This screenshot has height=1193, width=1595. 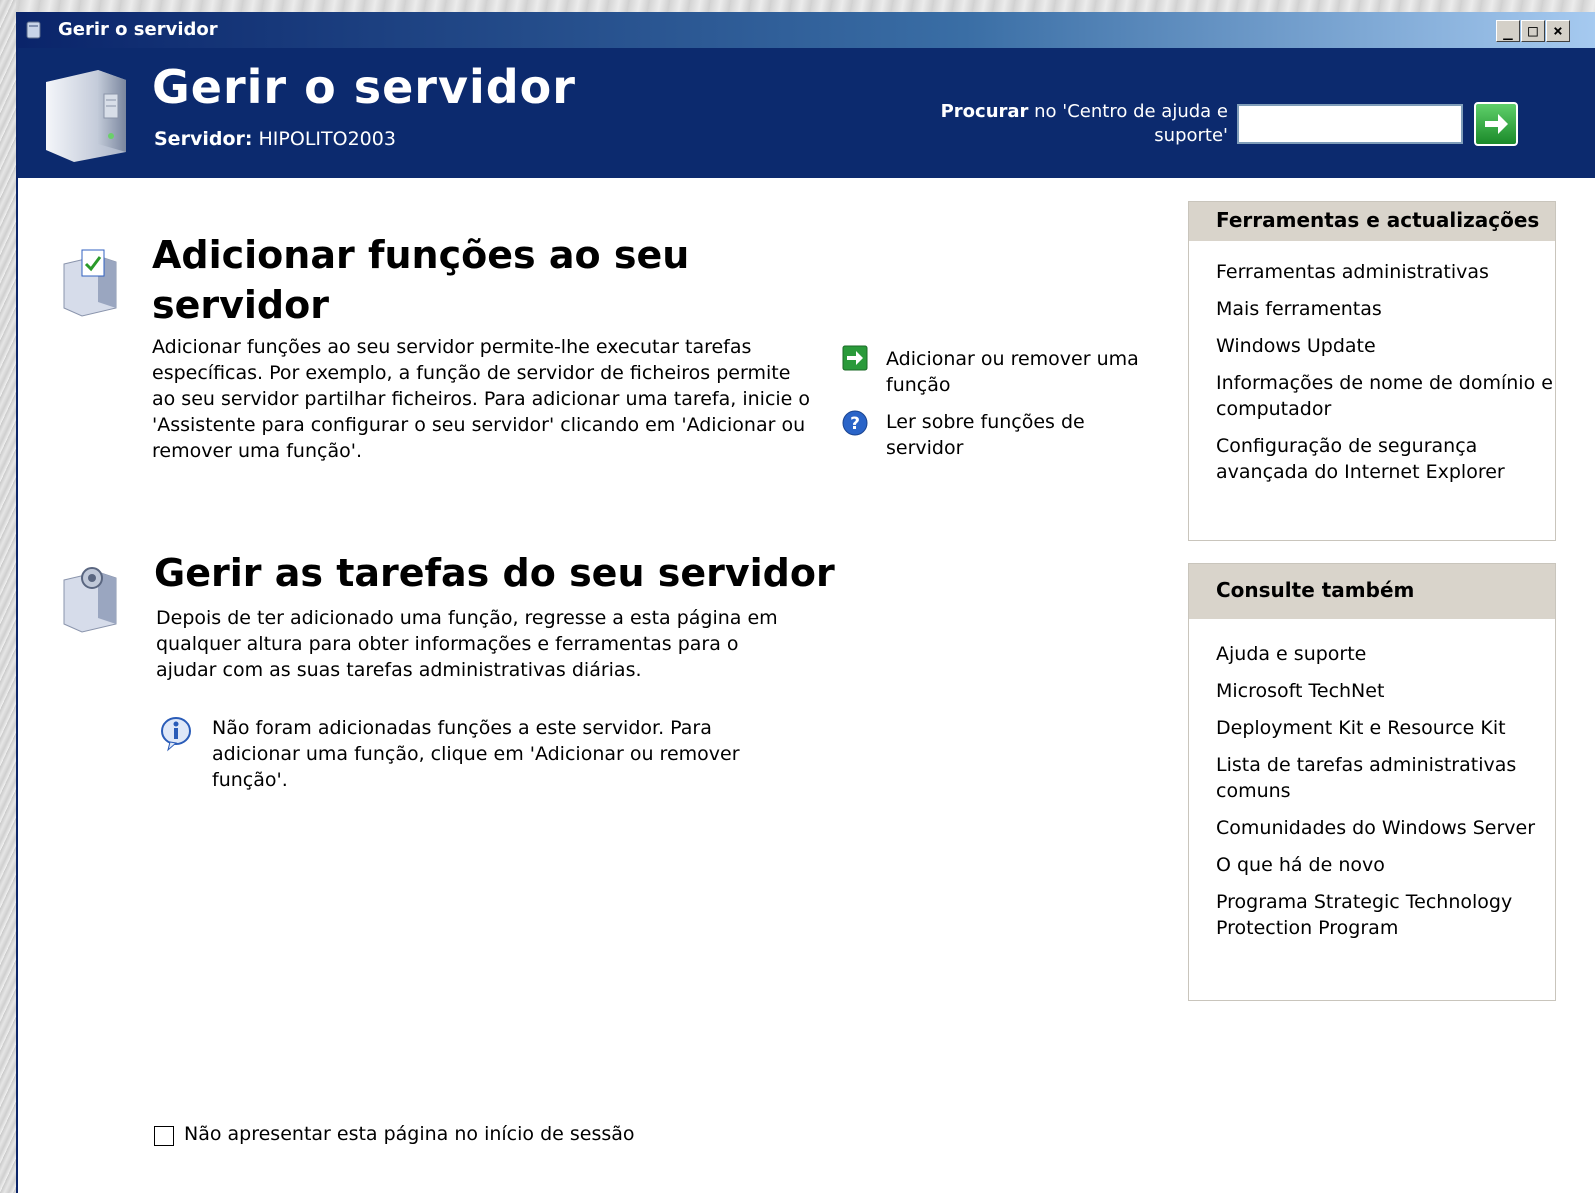 I want to click on background-frame-left, so click(x=8, y=596).